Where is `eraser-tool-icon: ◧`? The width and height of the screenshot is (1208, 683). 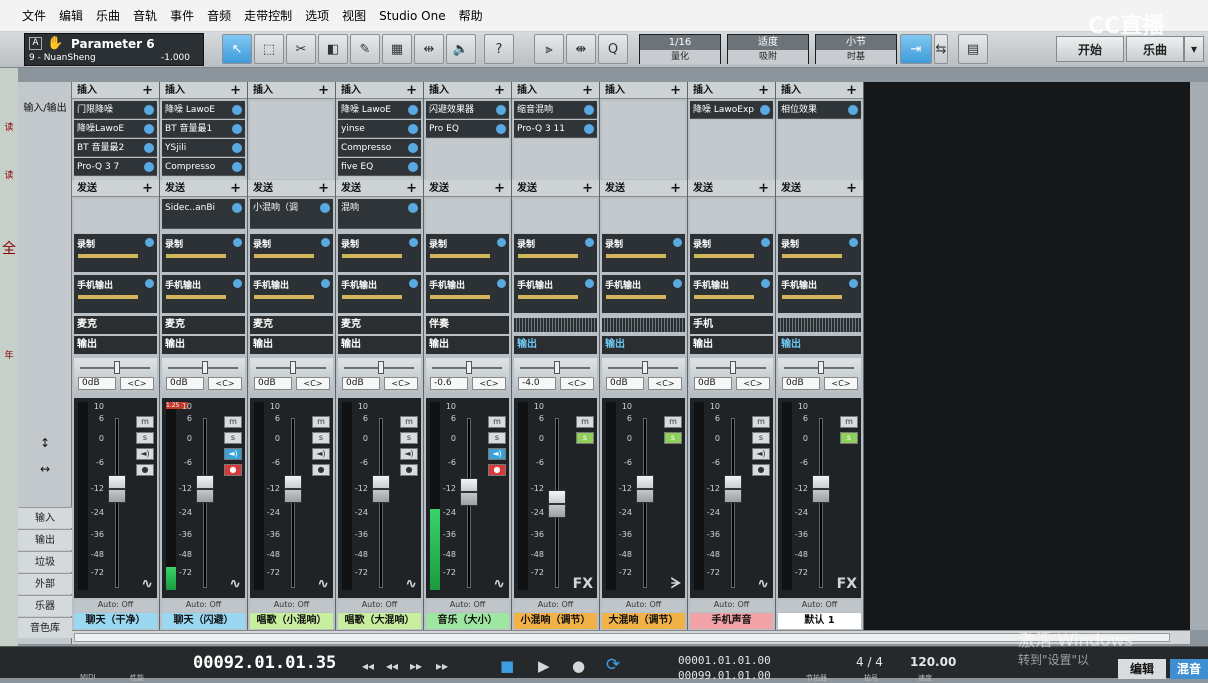 eraser-tool-icon: ◧ is located at coordinates (333, 49).